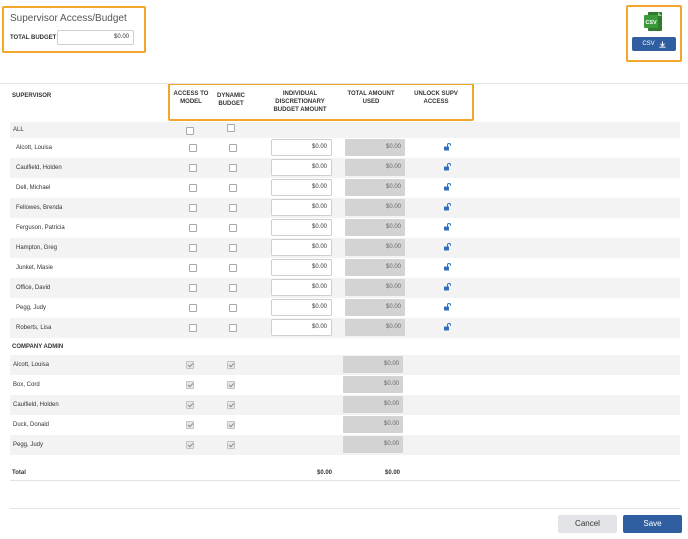 The image size is (688, 539). I want to click on col-header-supervisor: SUPERVISOR, so click(32, 96).